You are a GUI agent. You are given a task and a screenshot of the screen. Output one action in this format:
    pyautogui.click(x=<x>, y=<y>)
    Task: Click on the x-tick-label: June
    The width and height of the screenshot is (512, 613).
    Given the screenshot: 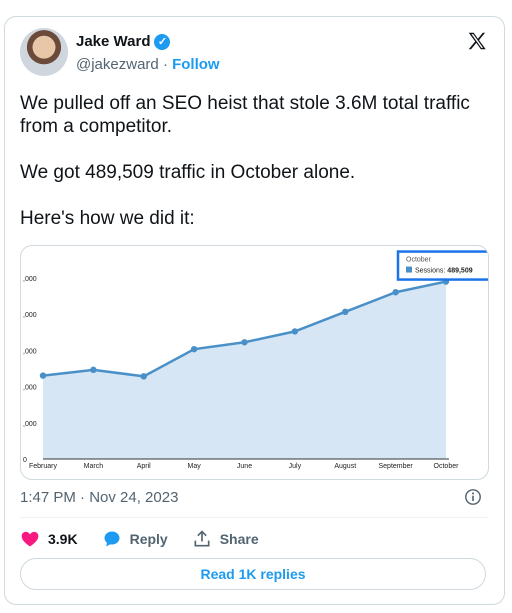 What is the action you would take?
    pyautogui.click(x=244, y=466)
    